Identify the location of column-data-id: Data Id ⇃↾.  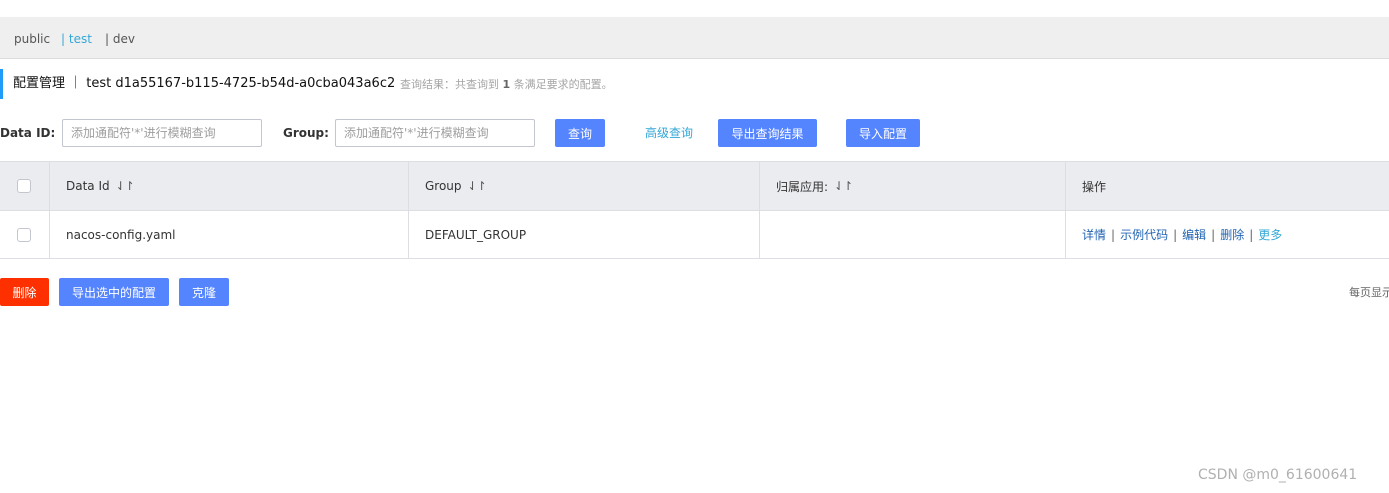
(229, 186).